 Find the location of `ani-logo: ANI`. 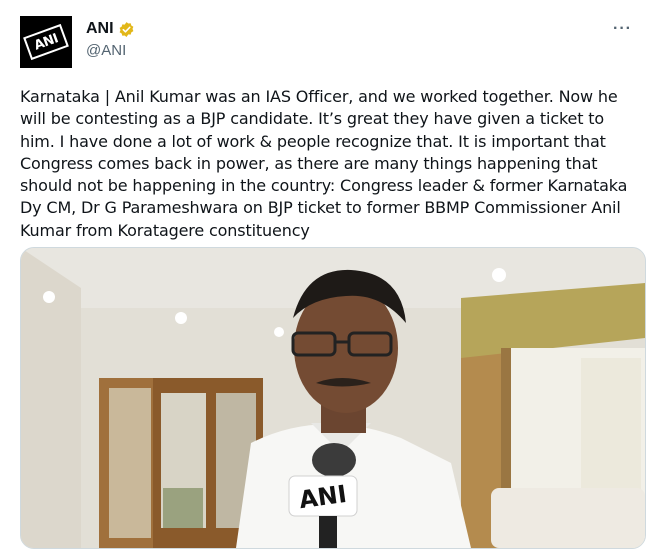

ani-logo: ANI is located at coordinates (46, 42).